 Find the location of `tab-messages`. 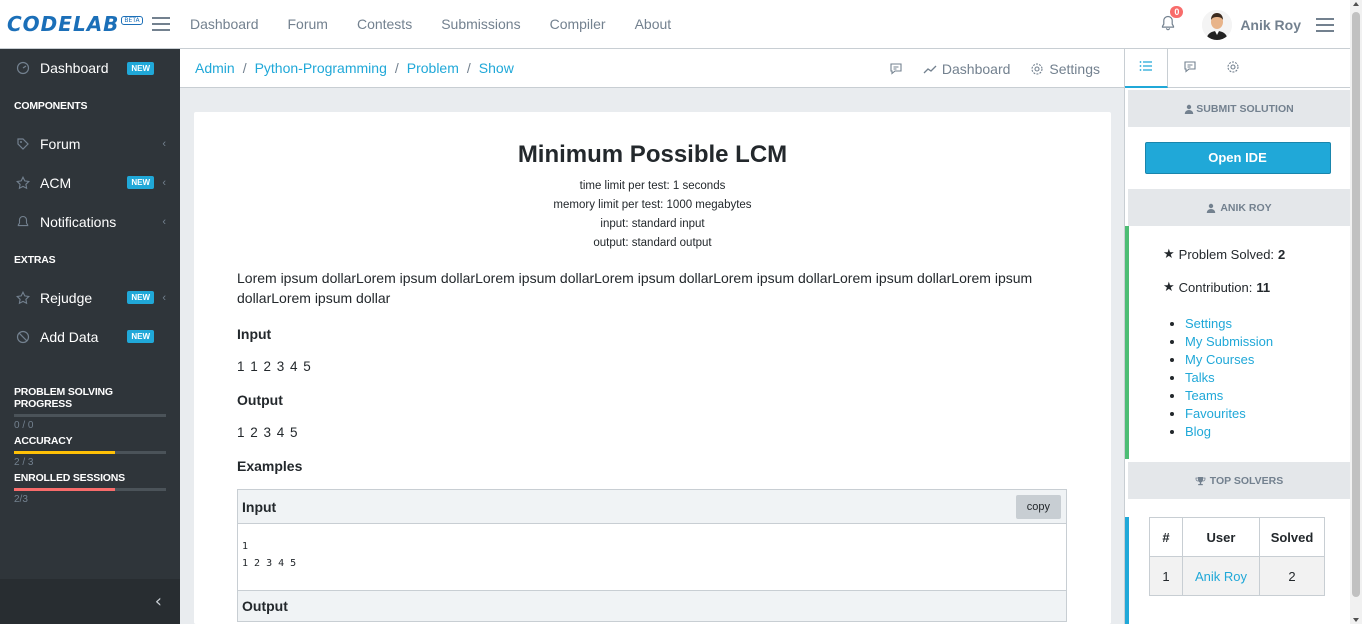

tab-messages is located at coordinates (1189, 68).